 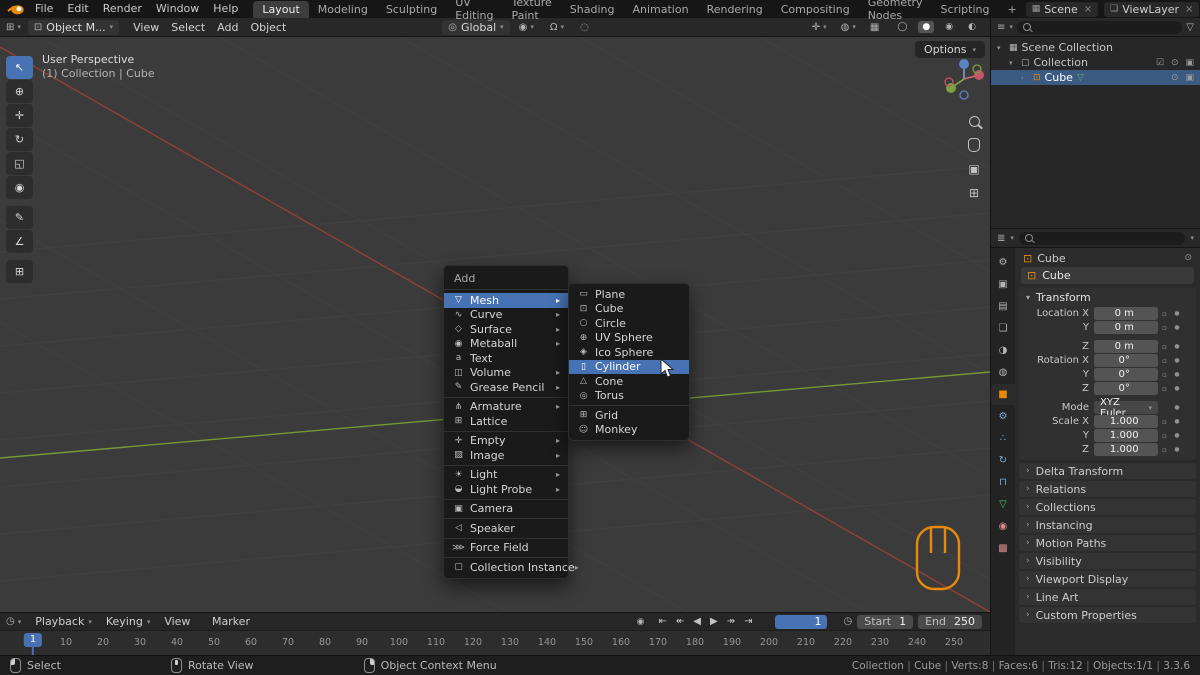 I want to click on collapsed-panel: › Instancing, so click(x=1107, y=525).